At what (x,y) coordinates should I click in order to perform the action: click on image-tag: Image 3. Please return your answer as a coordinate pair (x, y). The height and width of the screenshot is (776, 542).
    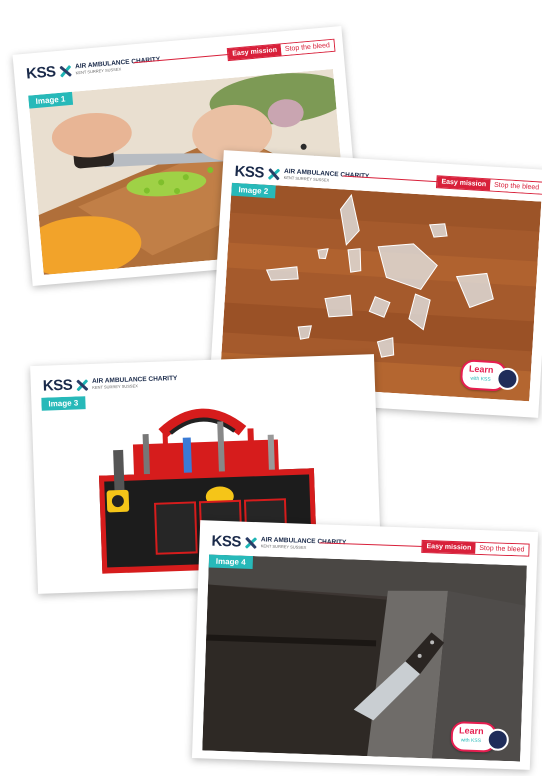
    Looking at the image, I should click on (63, 403).